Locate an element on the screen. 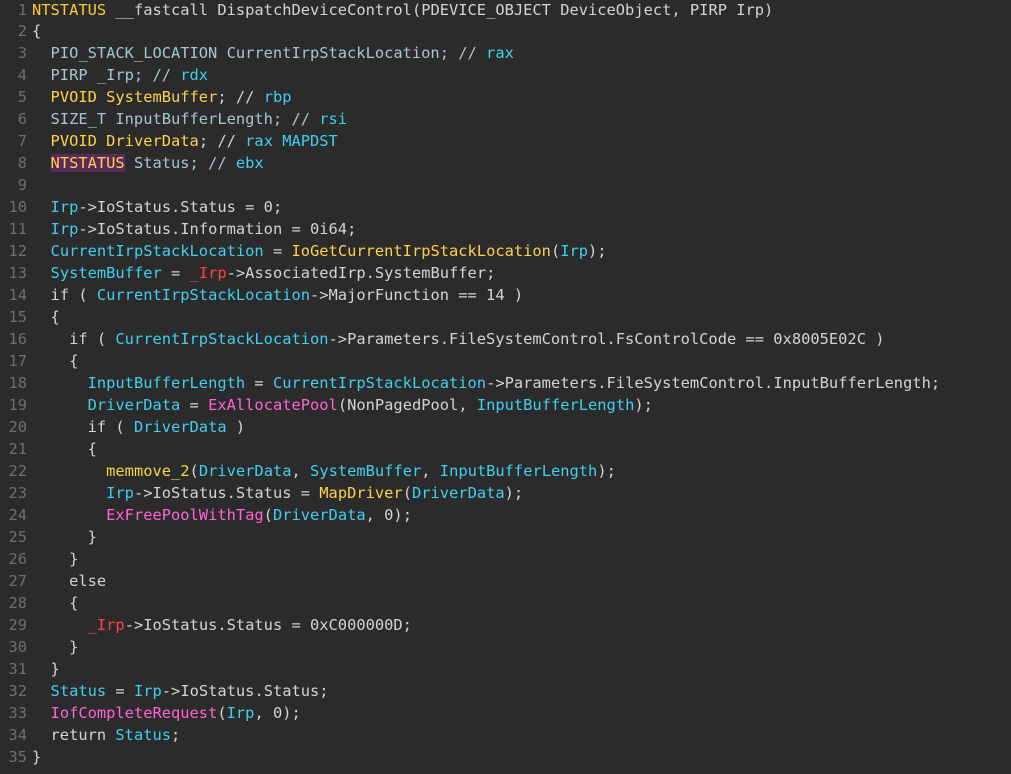  code-text: _Irp->IoStatus.Status = 0xC000000D; is located at coordinates (221, 625).